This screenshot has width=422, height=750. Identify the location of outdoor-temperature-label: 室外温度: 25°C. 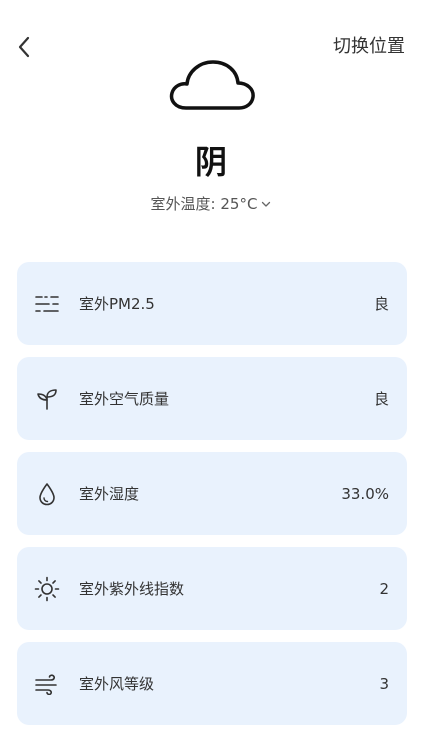
(204, 204).